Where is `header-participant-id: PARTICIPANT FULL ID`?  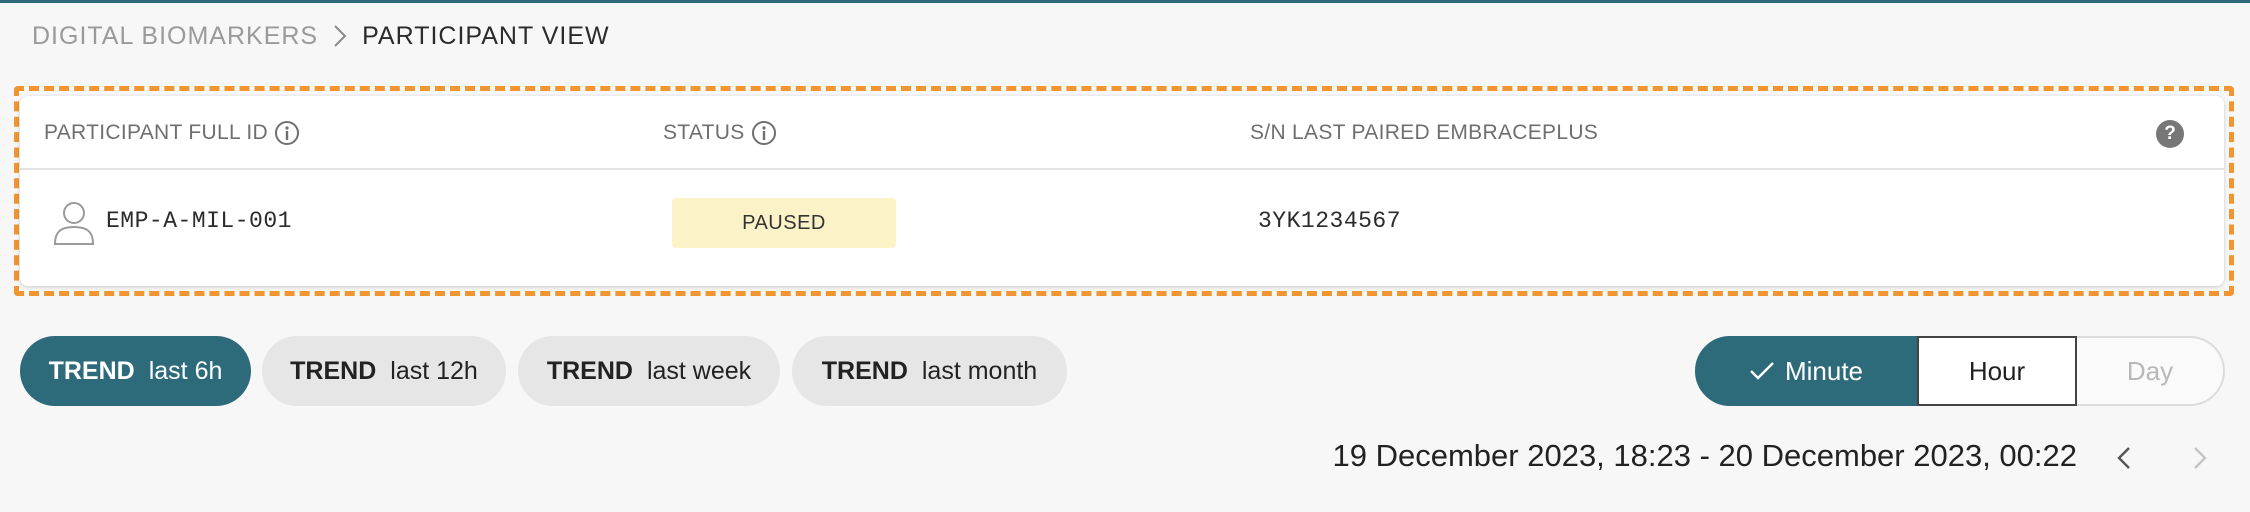
header-participant-id: PARTICIPANT FULL ID is located at coordinates (172, 133).